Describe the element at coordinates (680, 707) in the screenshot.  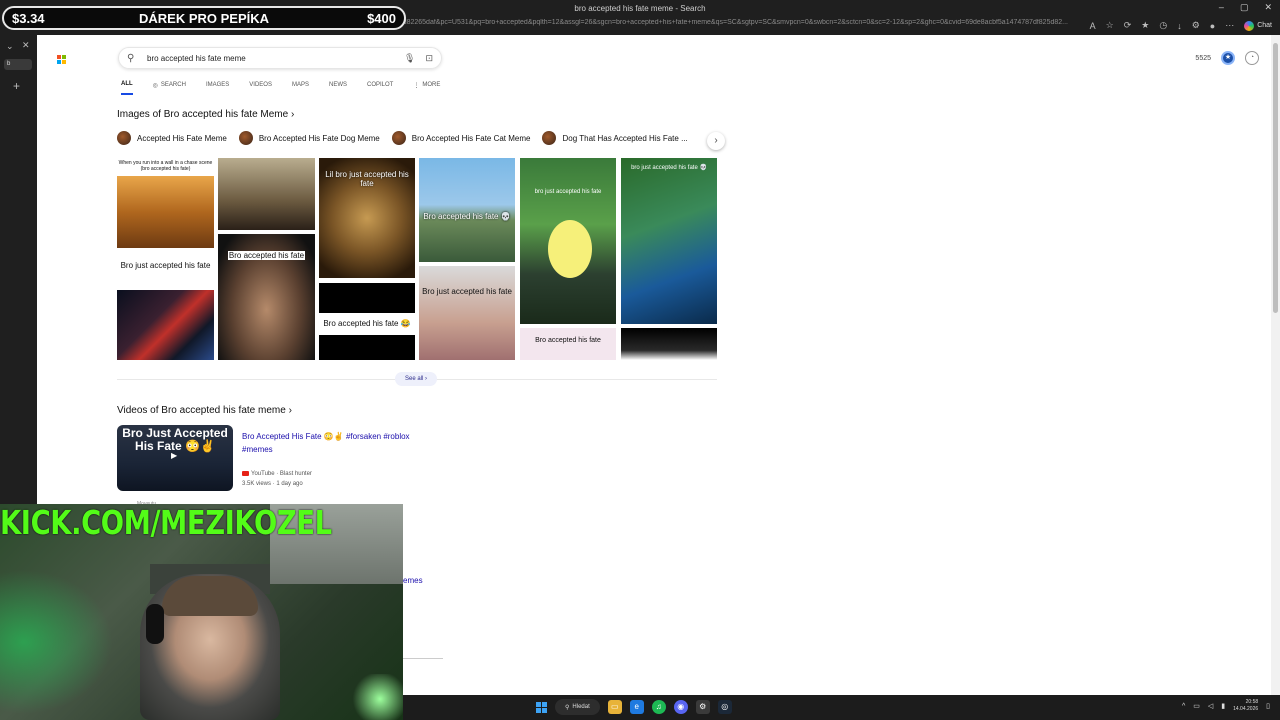
I see `discord-icon: ◉` at that location.